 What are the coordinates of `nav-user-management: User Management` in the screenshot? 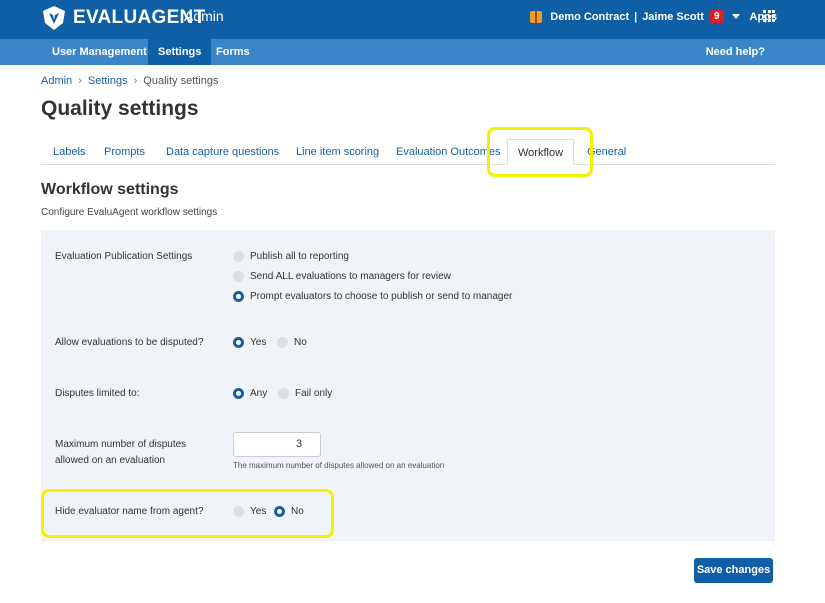 It's located at (99, 52).